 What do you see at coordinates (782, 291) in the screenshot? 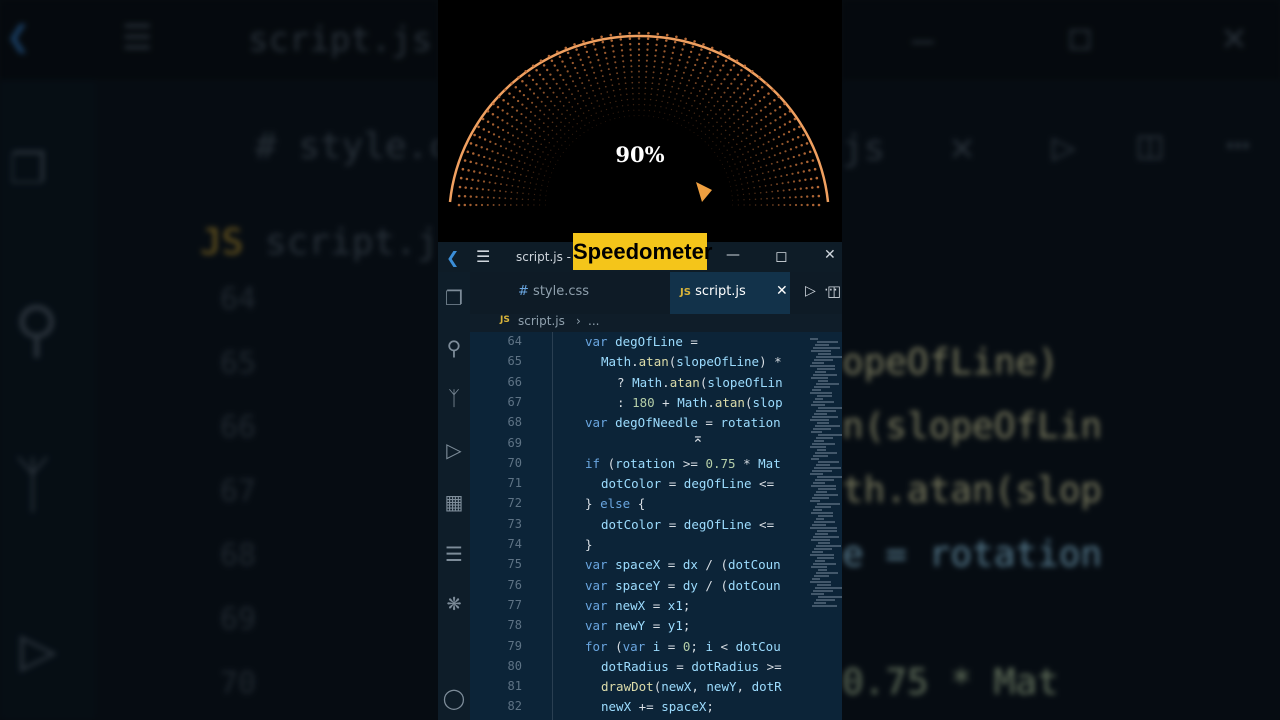
I see `tab-close-icon: ✕` at bounding box center [782, 291].